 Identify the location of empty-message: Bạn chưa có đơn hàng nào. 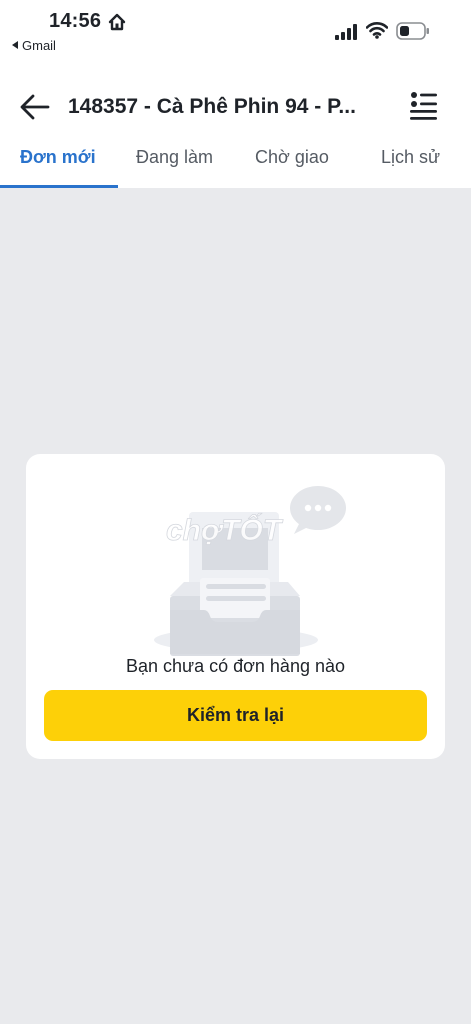
(235, 666).